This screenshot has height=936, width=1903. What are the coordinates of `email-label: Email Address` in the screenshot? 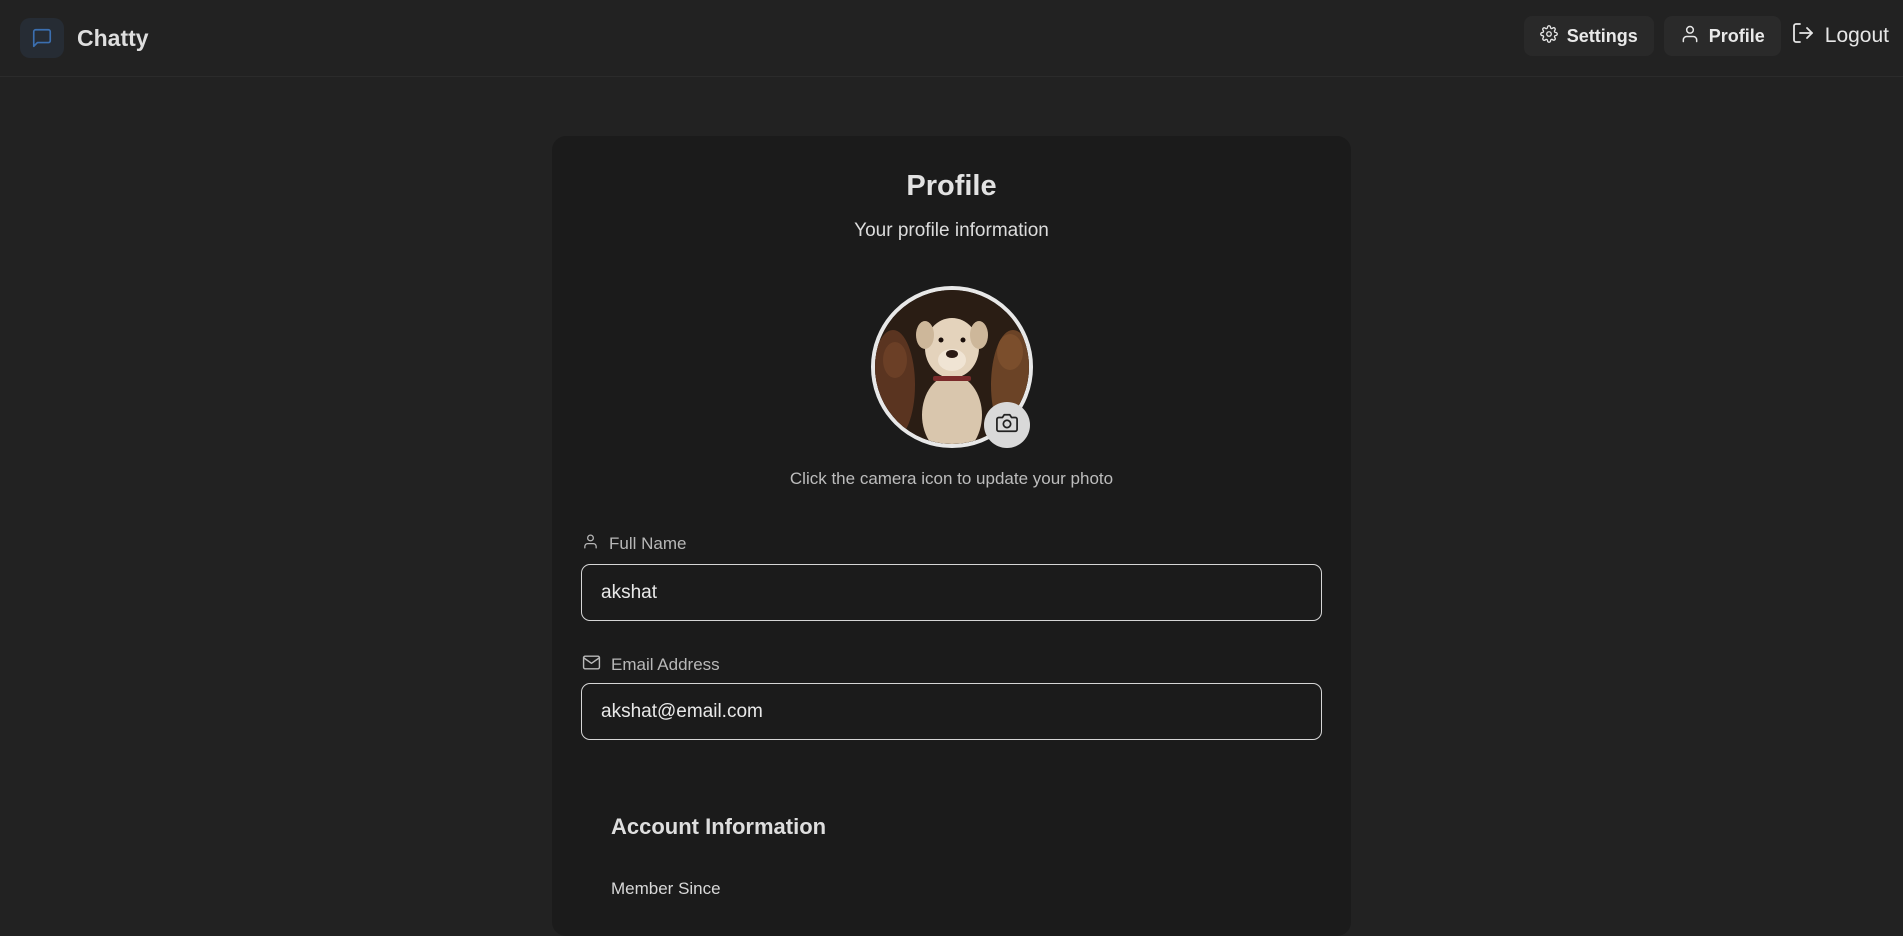 It's located at (651, 665).